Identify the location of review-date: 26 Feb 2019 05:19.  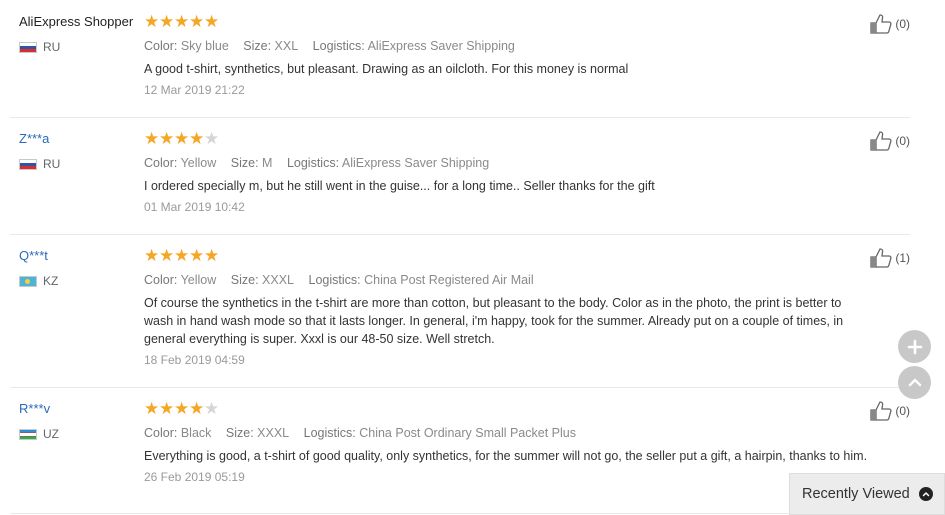
(194, 477).